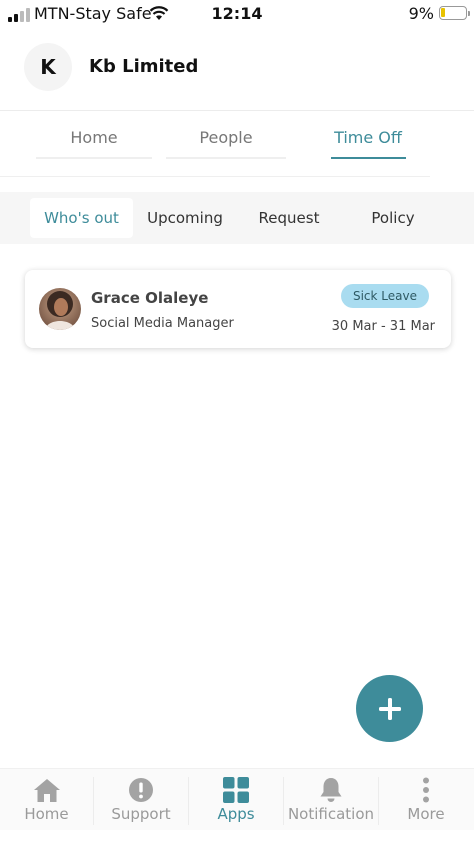  I want to click on alert-circle-icon, so click(141, 792).